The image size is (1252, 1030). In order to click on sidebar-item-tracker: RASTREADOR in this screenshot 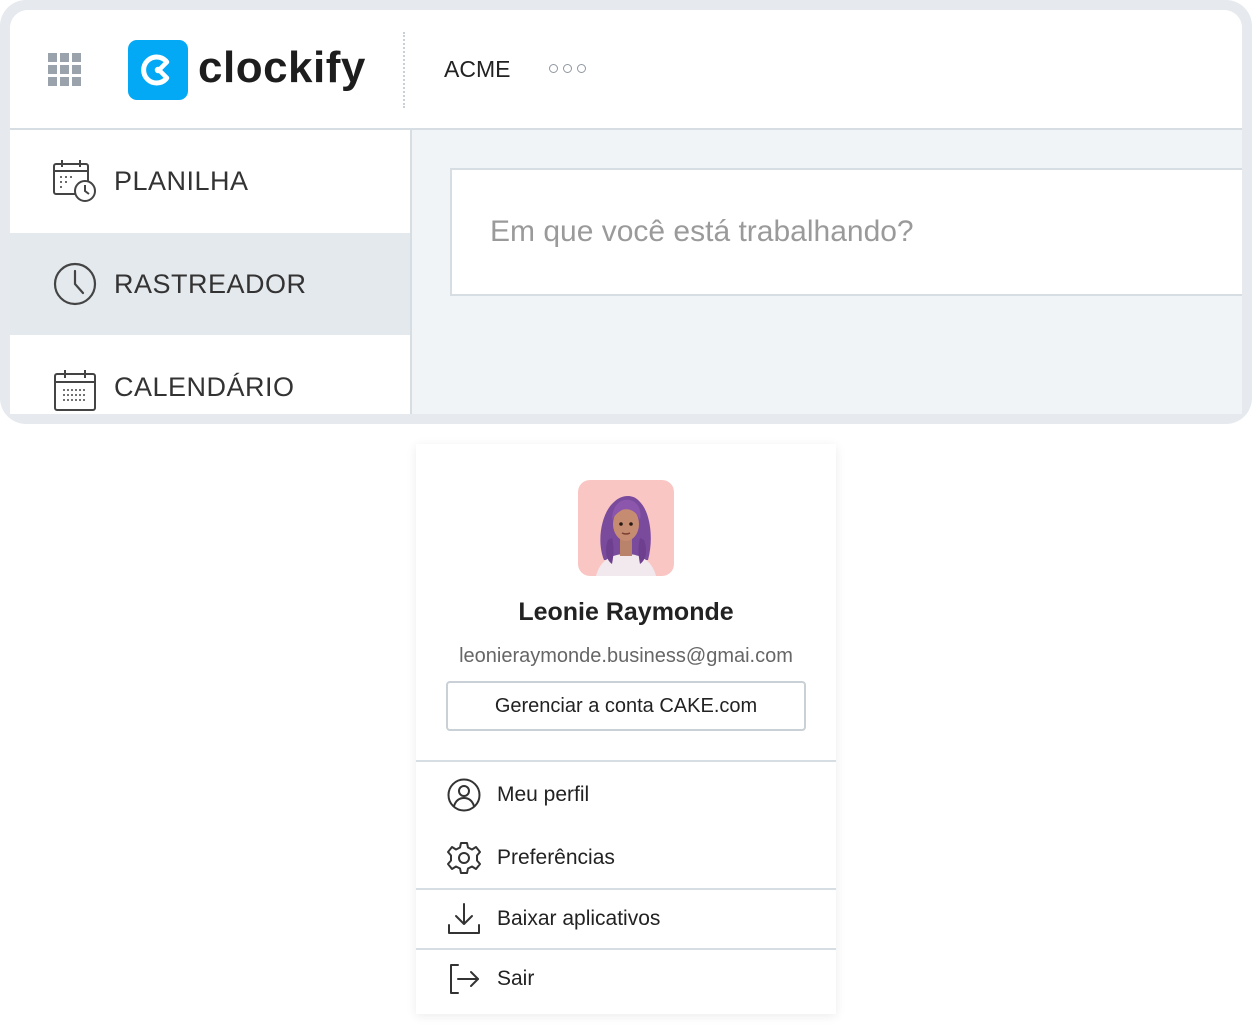, I will do `click(210, 284)`.